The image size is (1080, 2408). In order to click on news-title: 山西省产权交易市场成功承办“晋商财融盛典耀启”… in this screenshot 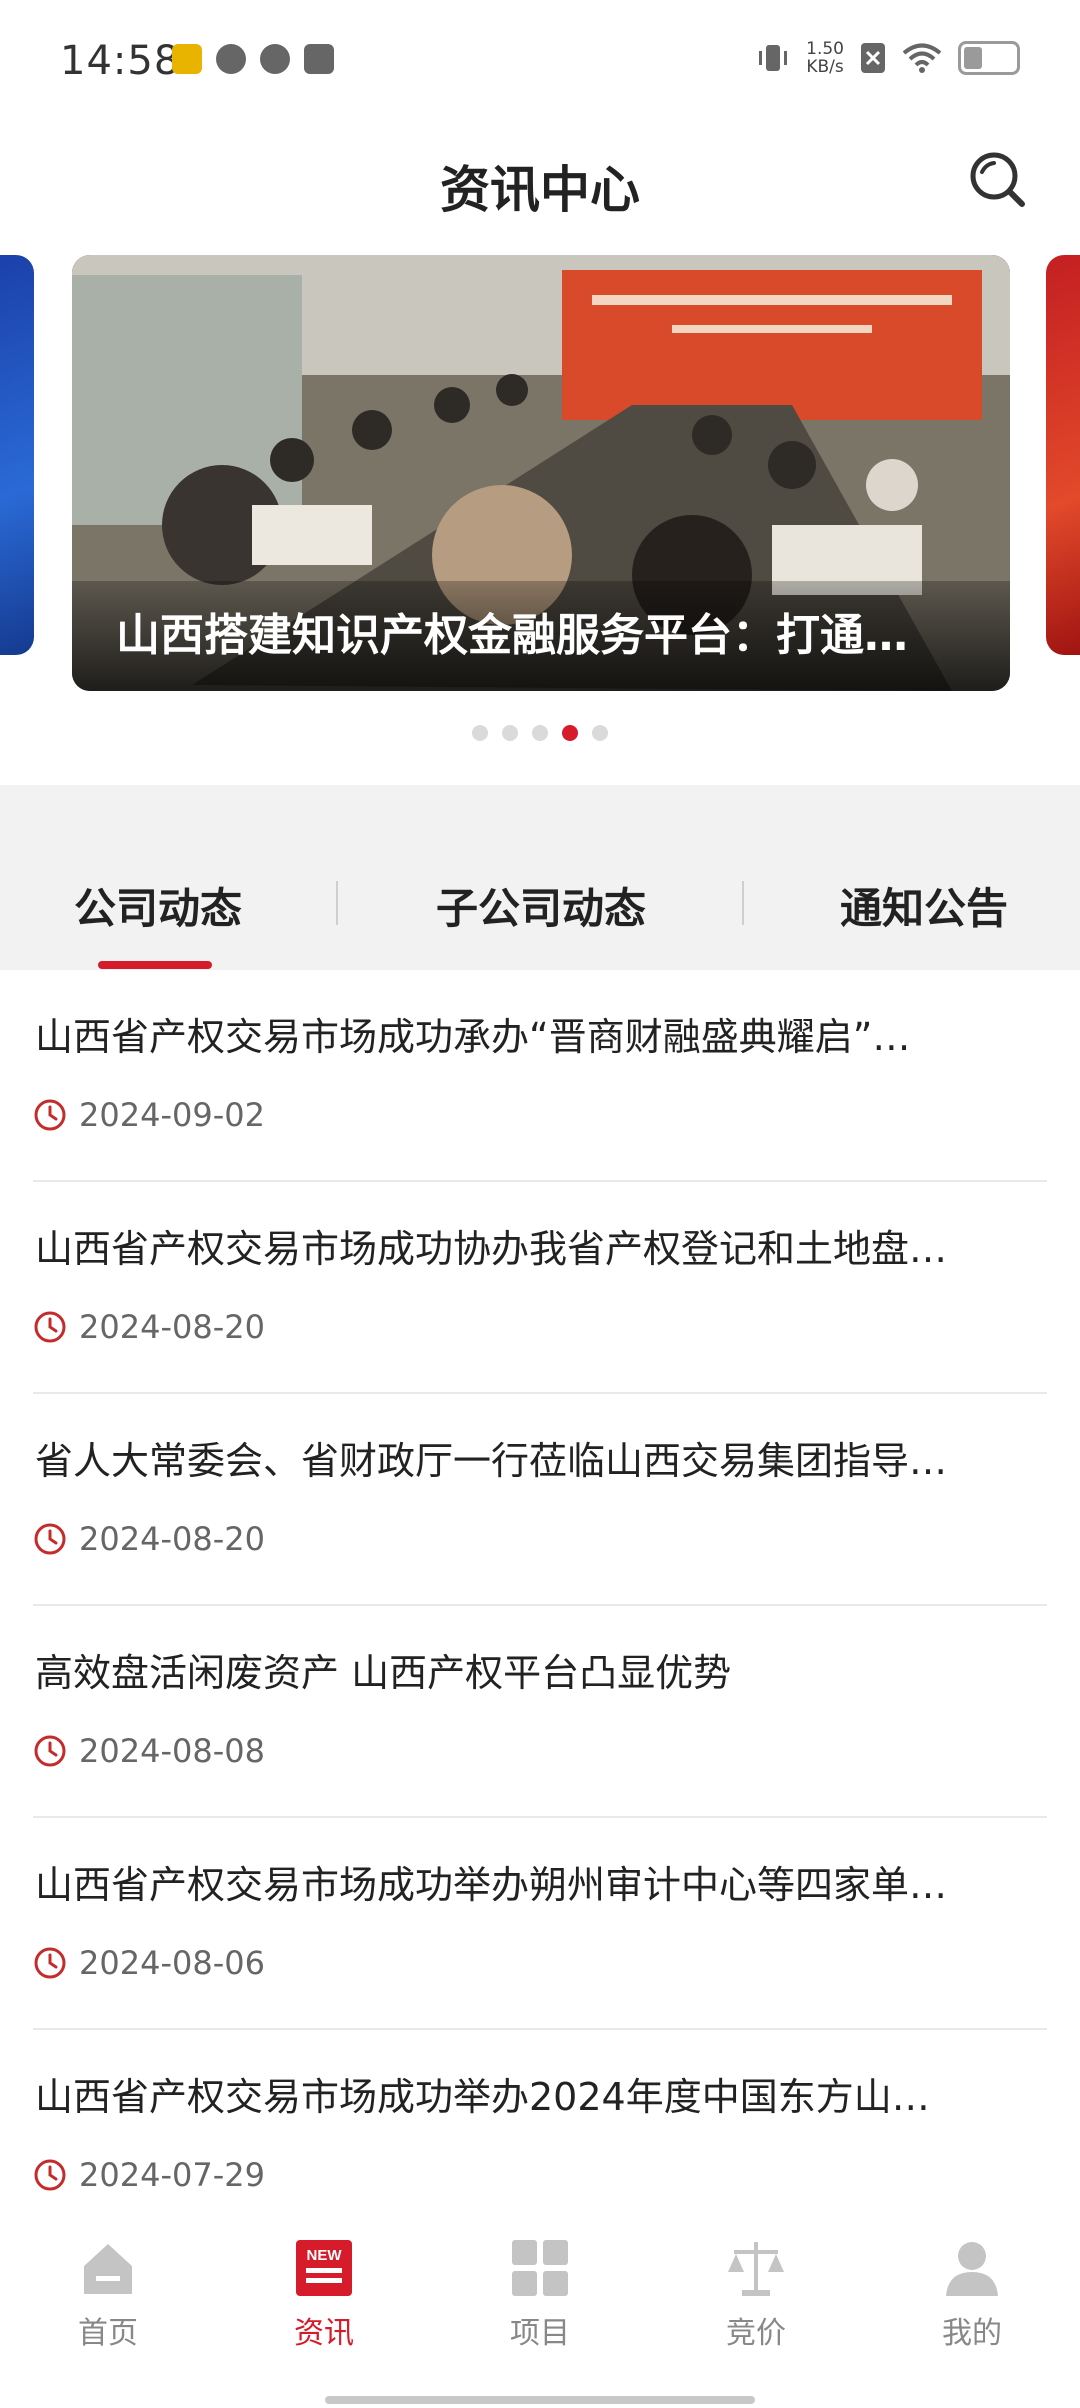, I will do `click(538, 1033)`.